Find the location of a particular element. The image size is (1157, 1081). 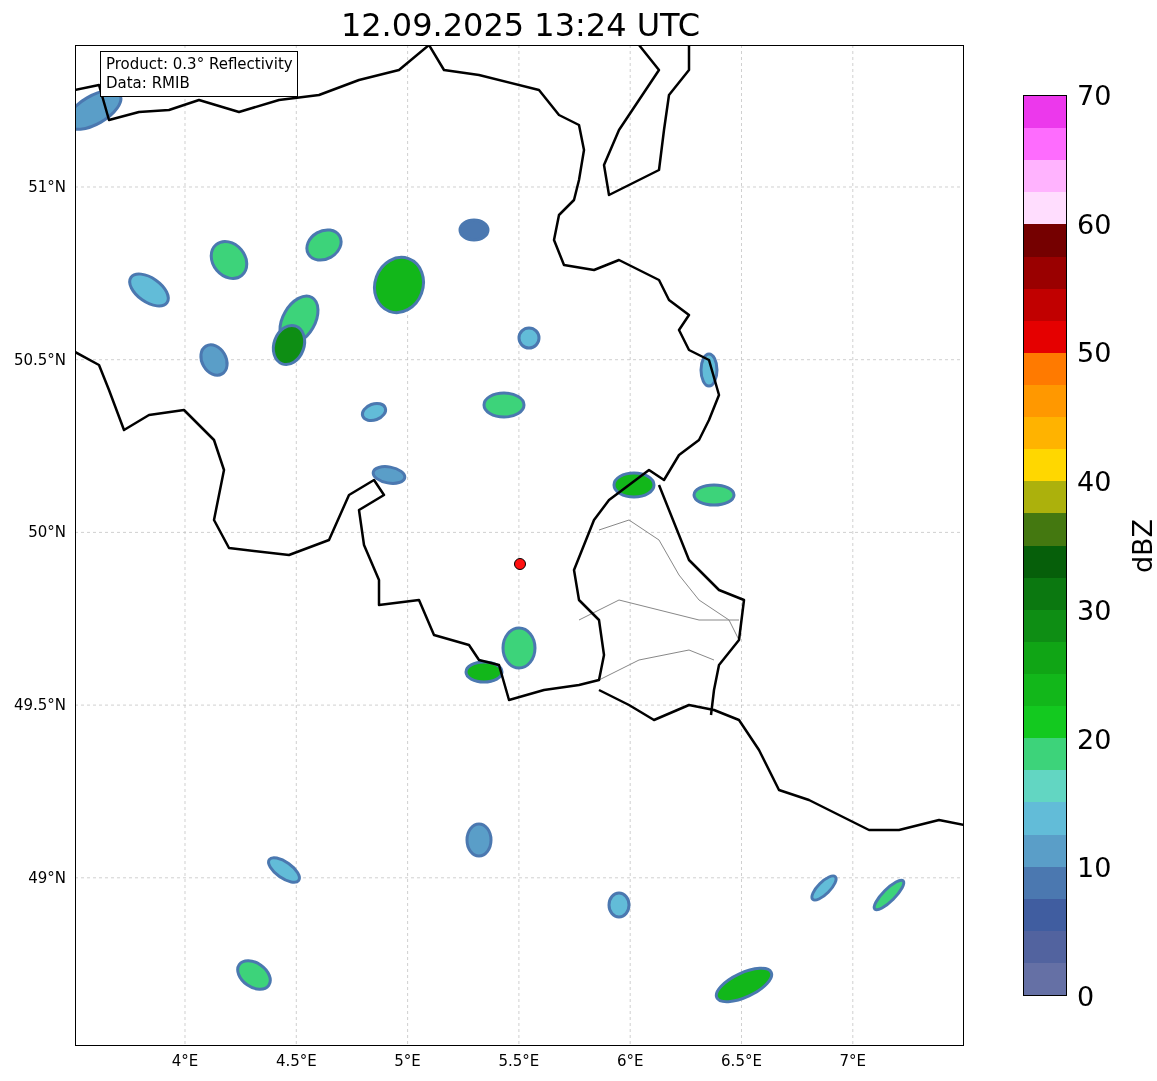

axis-tick-label: 7°E is located at coordinates (853, 1061).